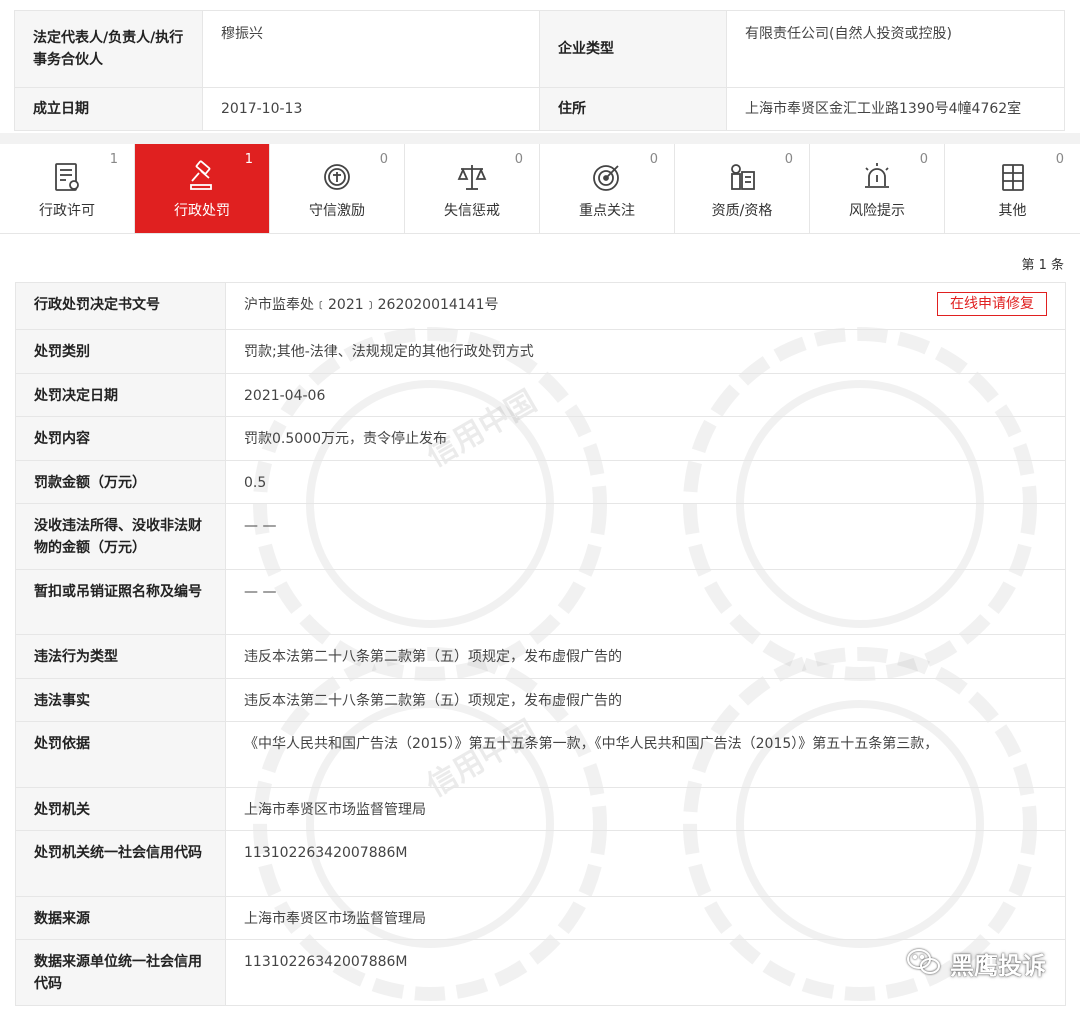 The image size is (1080, 1009). I want to click on row-label: 处罚类别, so click(120, 351).